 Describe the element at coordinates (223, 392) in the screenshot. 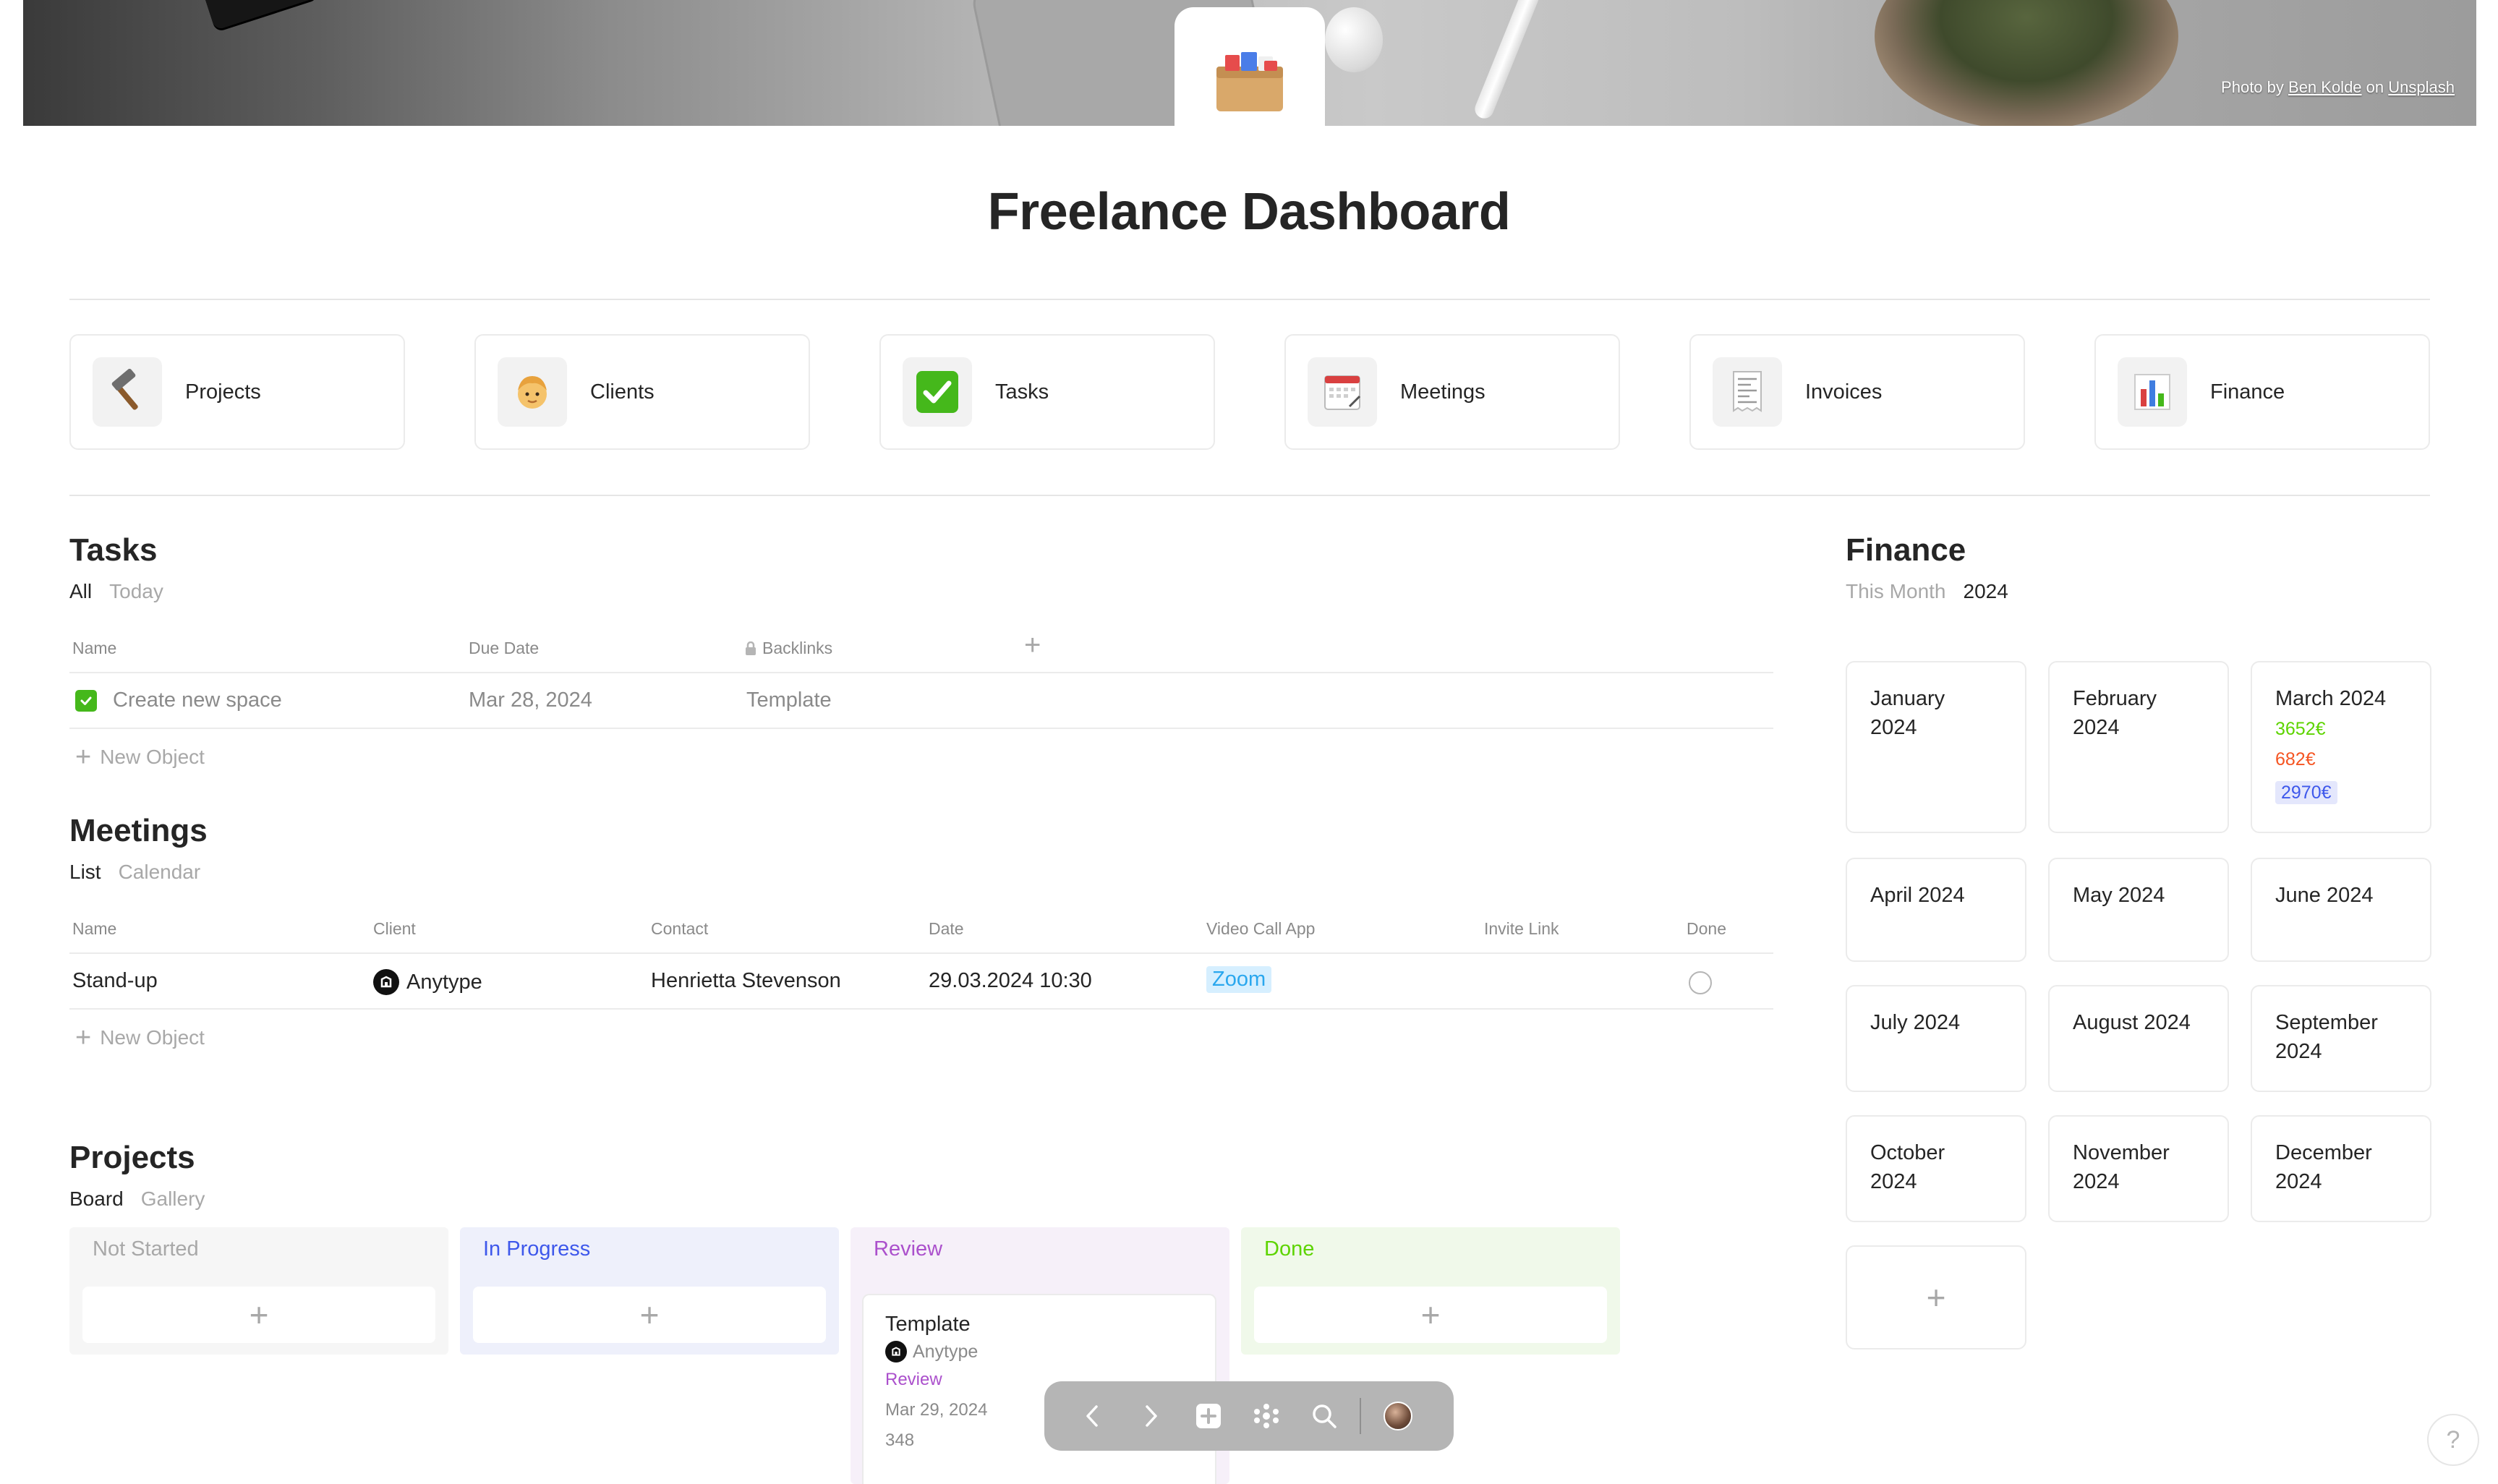

I see `nav-card-label: Projects` at that location.